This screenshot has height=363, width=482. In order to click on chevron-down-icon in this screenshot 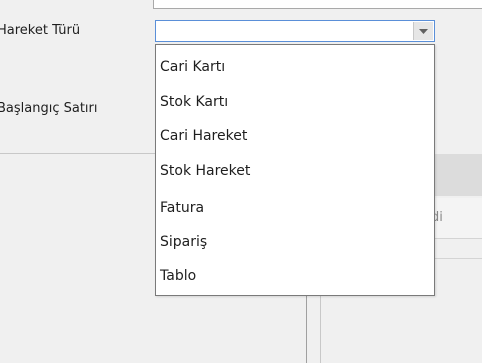, I will do `click(423, 31)`.